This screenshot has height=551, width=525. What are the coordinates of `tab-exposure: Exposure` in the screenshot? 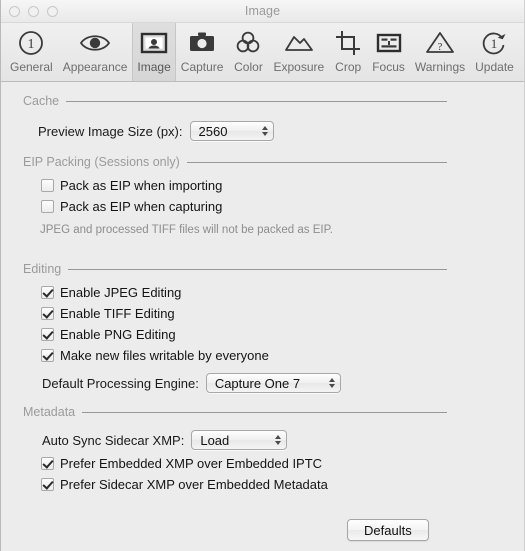 It's located at (298, 52).